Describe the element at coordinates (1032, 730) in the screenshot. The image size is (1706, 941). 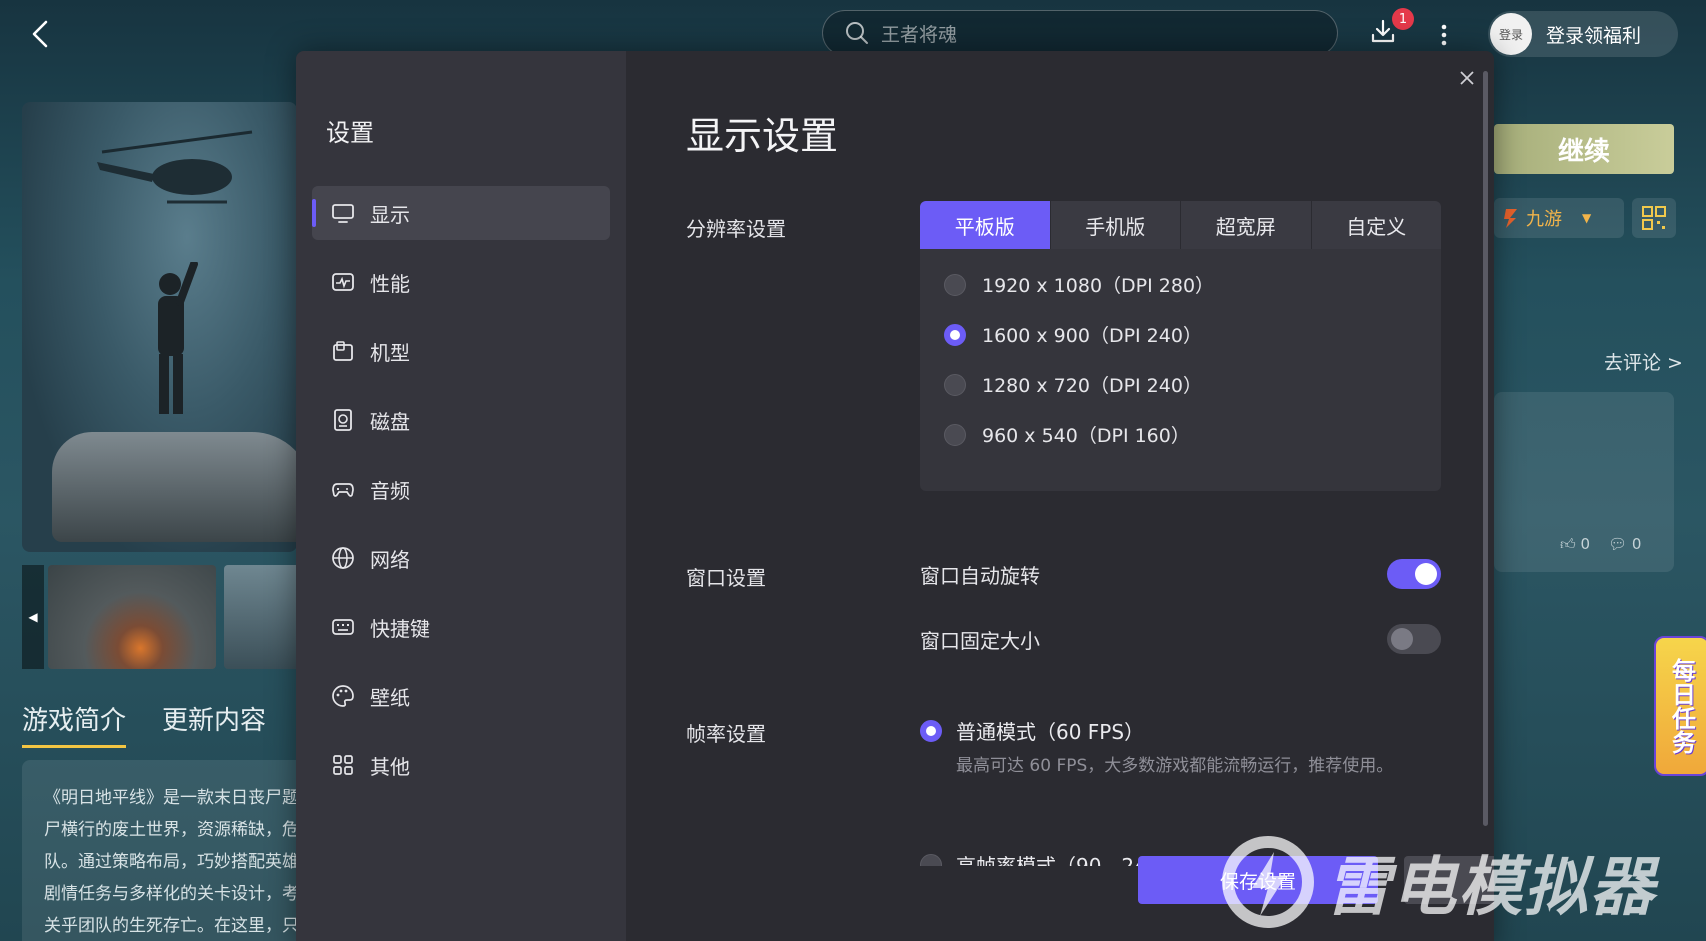
I see `fps-normal-option: 普通模式（60 FPS）` at that location.